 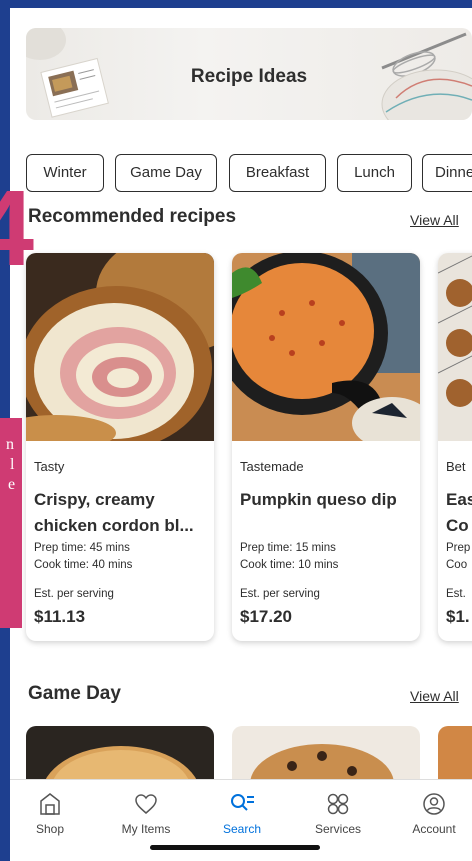 I want to click on chip-winter: Winter, so click(x=65, y=173).